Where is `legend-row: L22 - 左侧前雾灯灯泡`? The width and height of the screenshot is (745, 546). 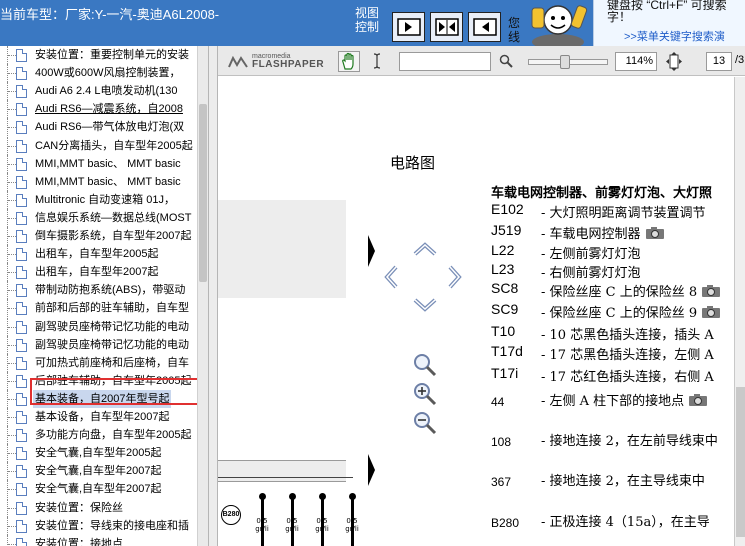 legend-row: L22 - 左侧前雾灯灯泡 is located at coordinates (618, 252).